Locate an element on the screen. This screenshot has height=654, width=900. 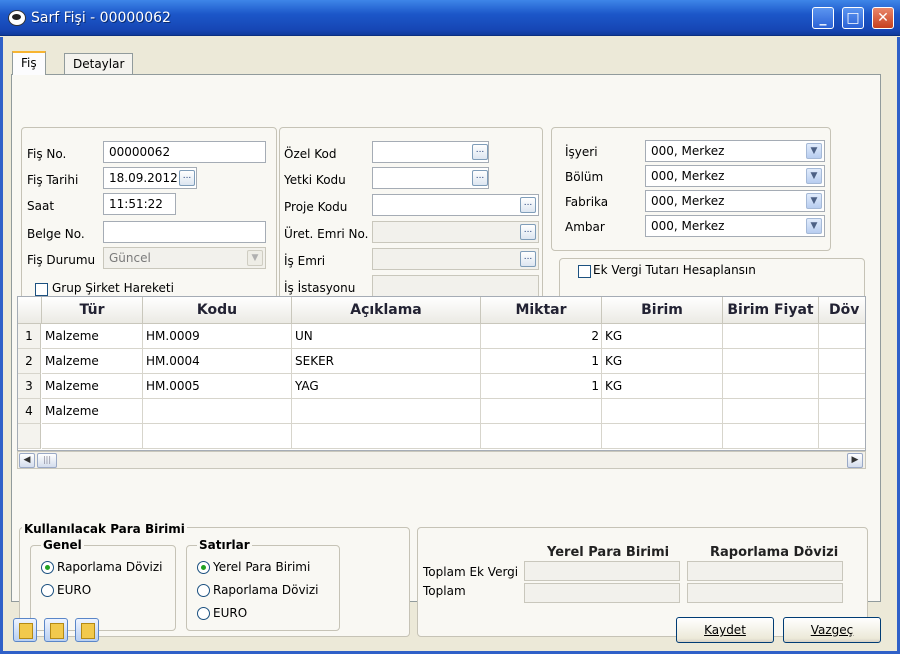
fis-durumu-select: Güncel is located at coordinates (184, 258).